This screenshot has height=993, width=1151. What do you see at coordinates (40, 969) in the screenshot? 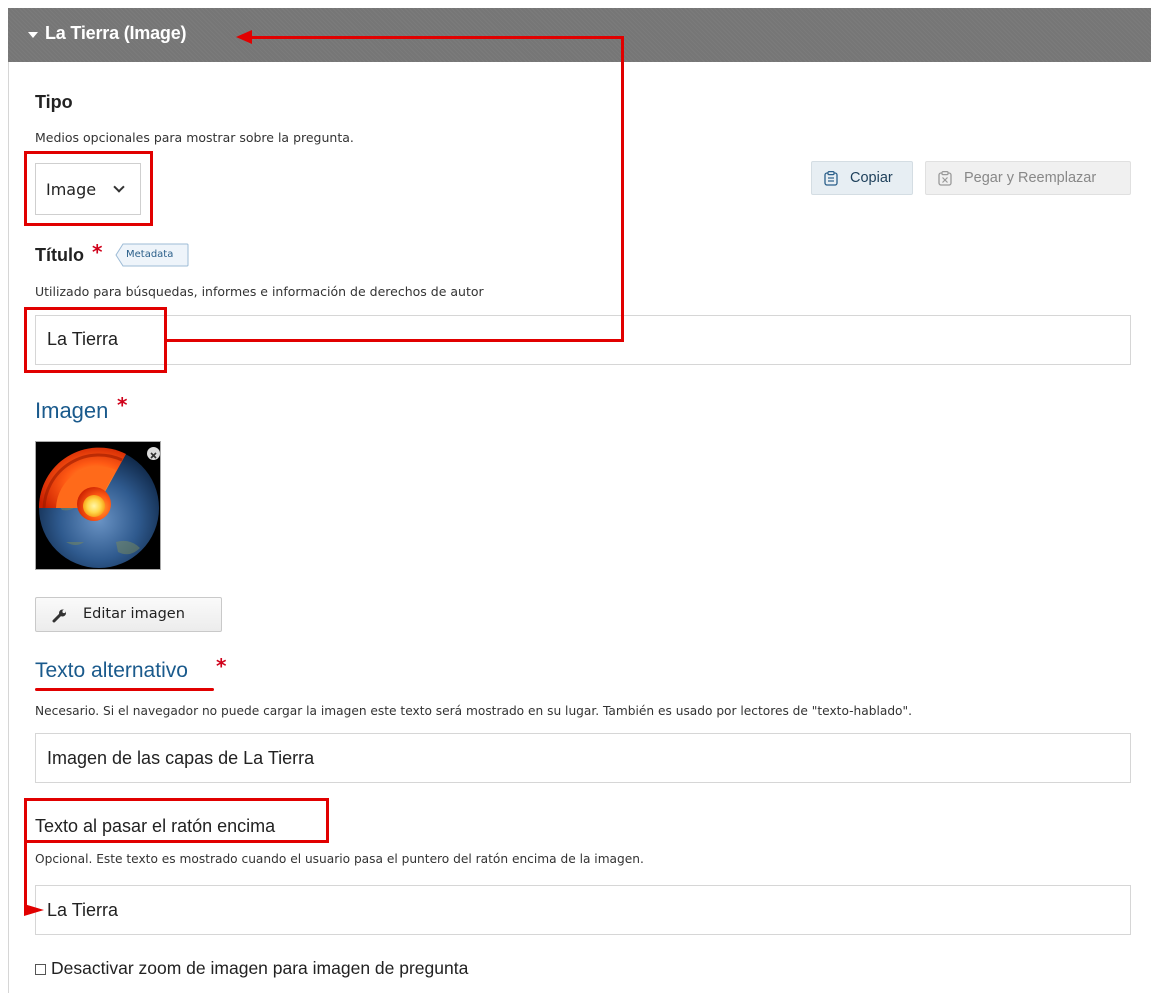
I see `disable-zoom-checkbox` at bounding box center [40, 969].